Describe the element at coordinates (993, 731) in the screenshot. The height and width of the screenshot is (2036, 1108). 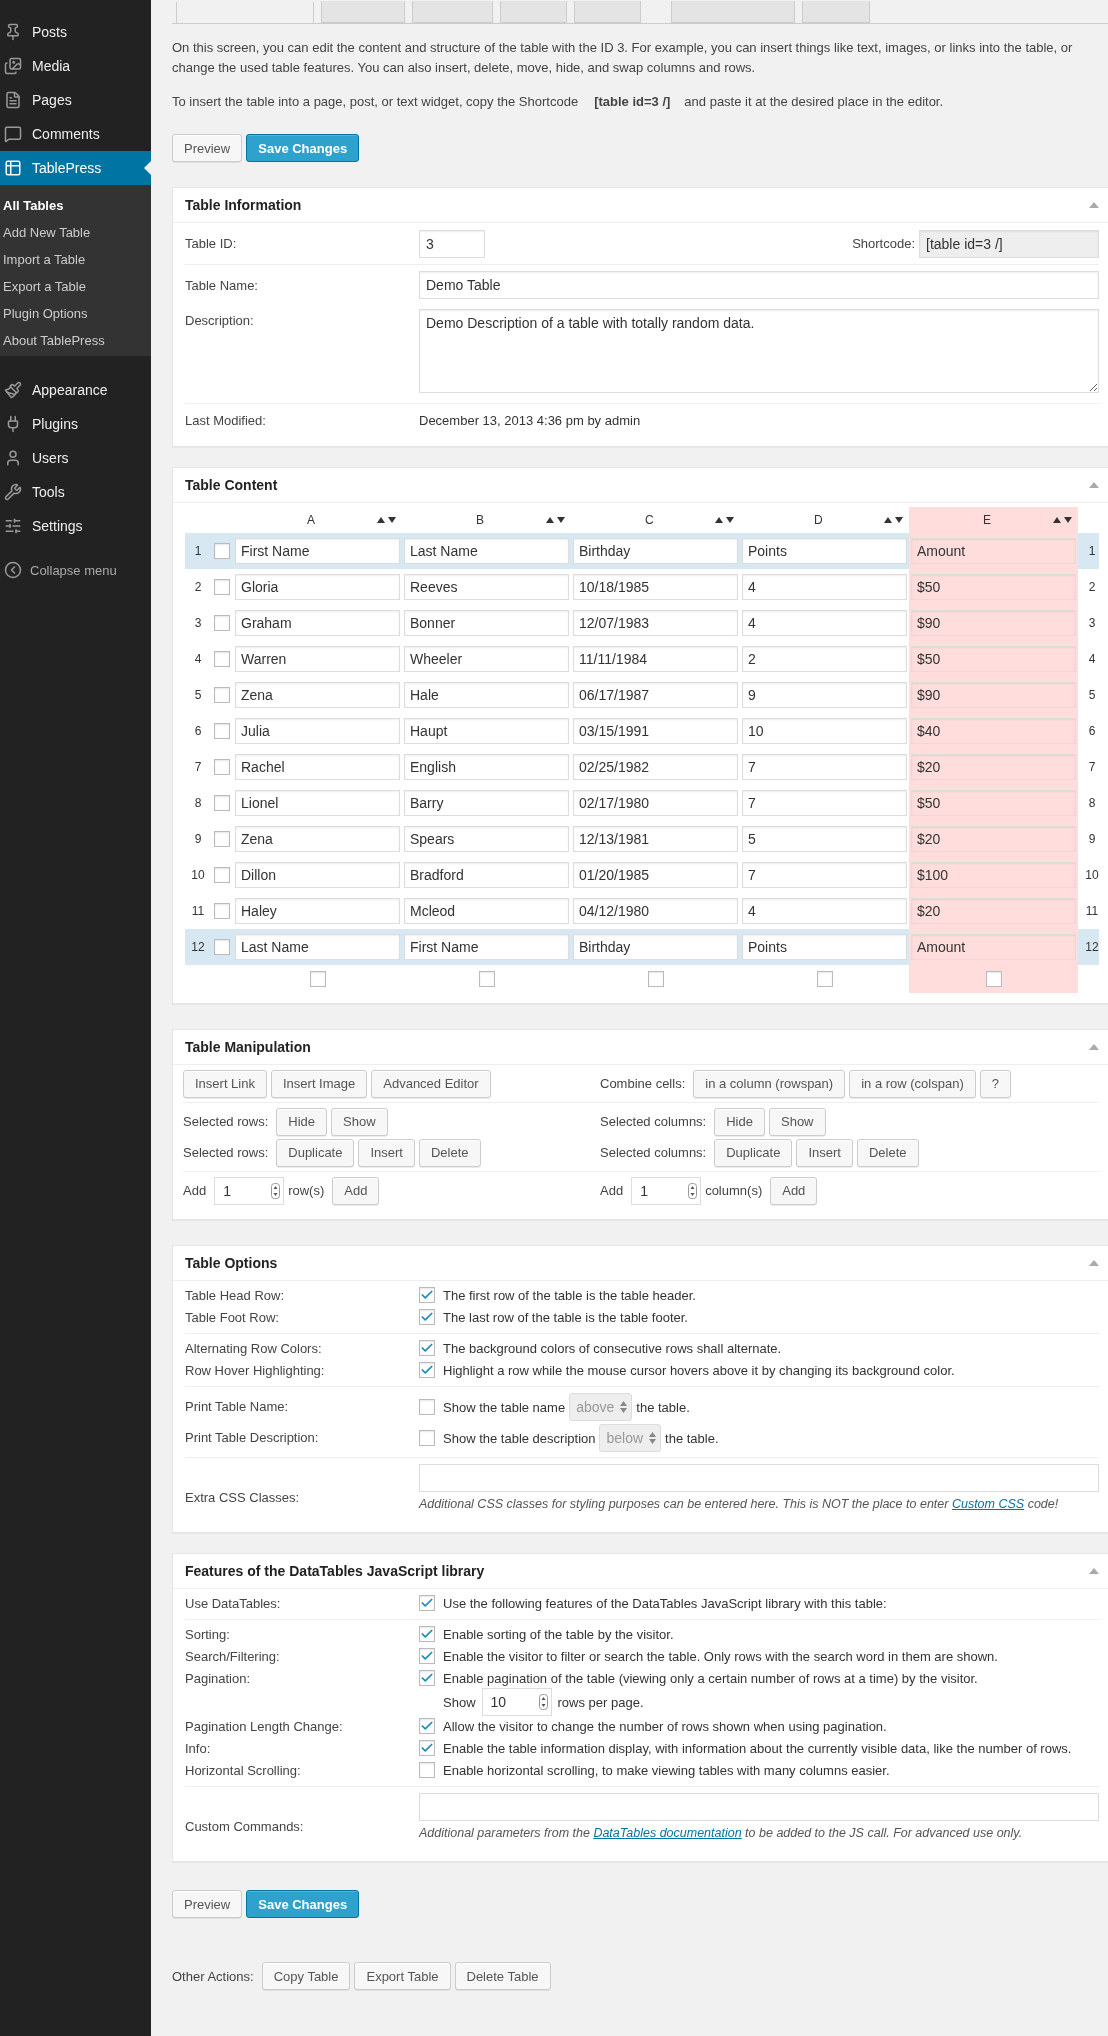
I see `cell-input: $40` at that location.